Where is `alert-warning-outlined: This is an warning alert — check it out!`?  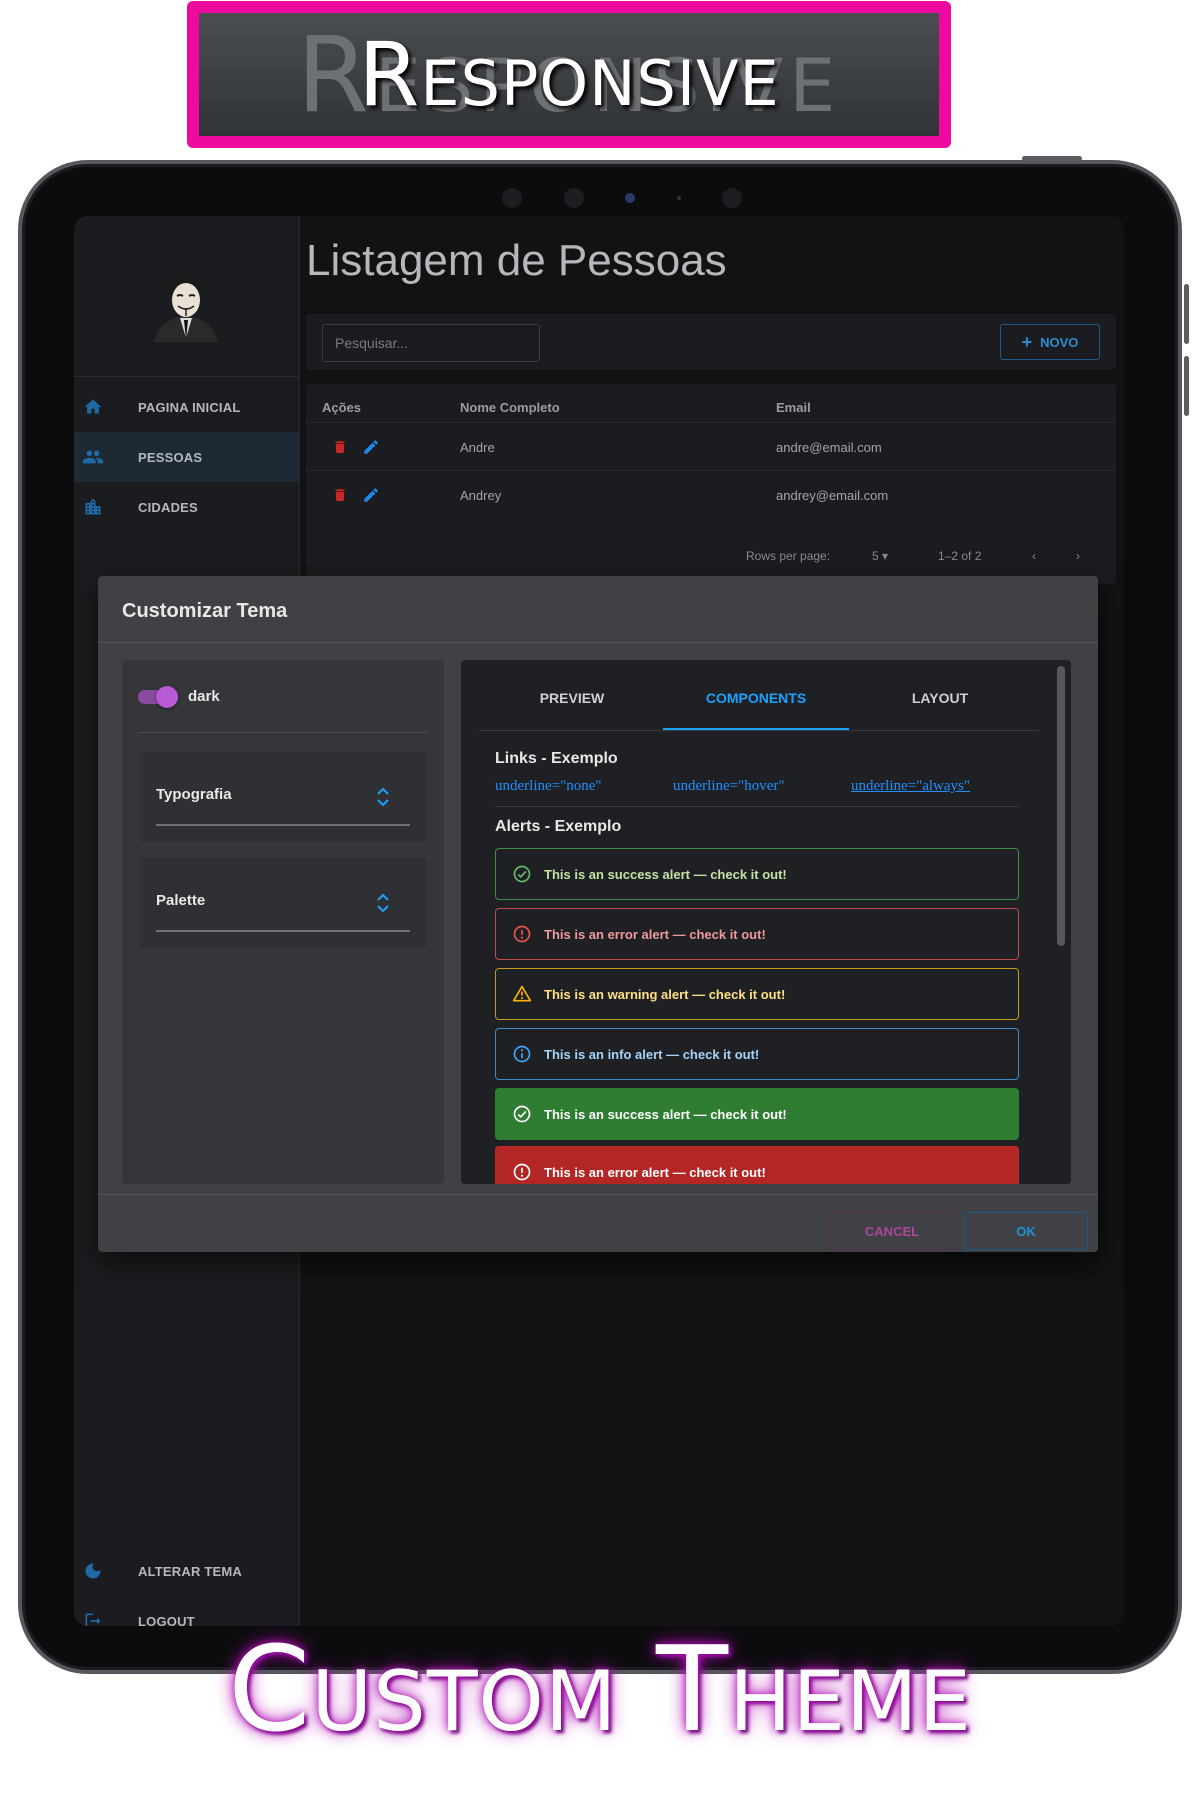
alert-warning-outlined: This is an warning alert — check it out! is located at coordinates (757, 994).